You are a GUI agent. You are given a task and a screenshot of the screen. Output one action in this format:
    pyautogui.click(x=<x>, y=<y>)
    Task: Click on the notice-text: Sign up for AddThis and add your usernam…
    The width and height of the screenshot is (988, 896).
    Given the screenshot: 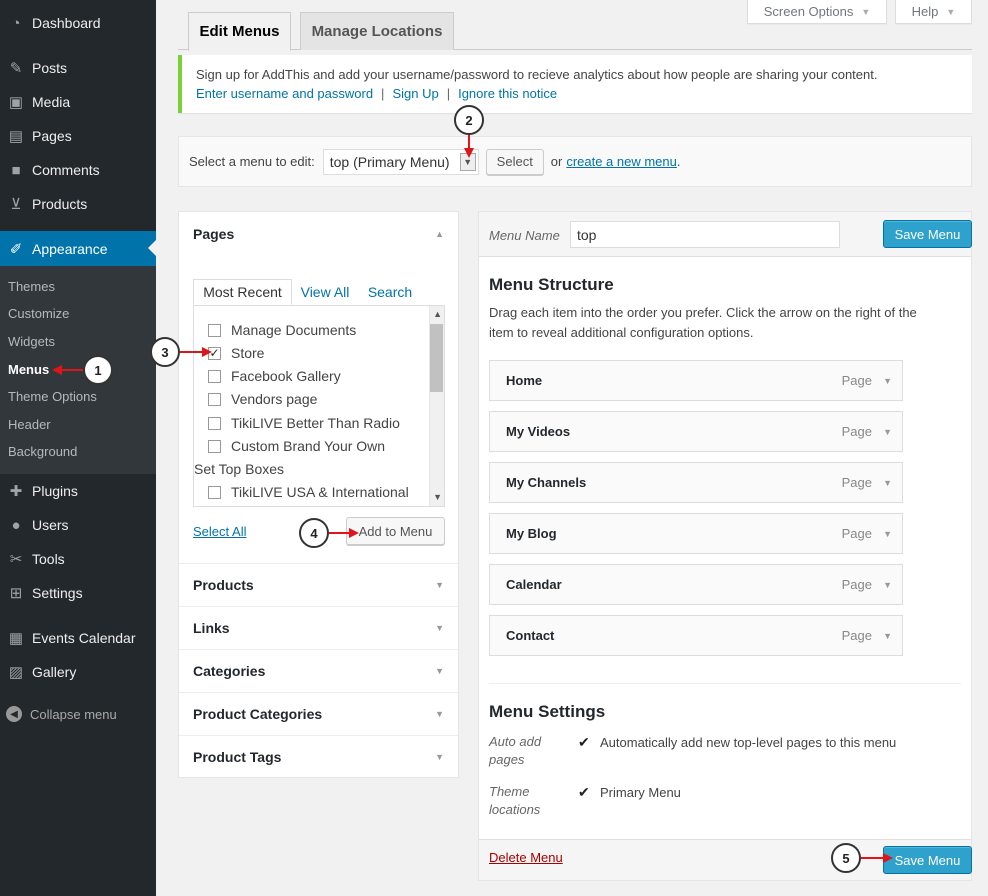 What is the action you would take?
    pyautogui.click(x=537, y=74)
    